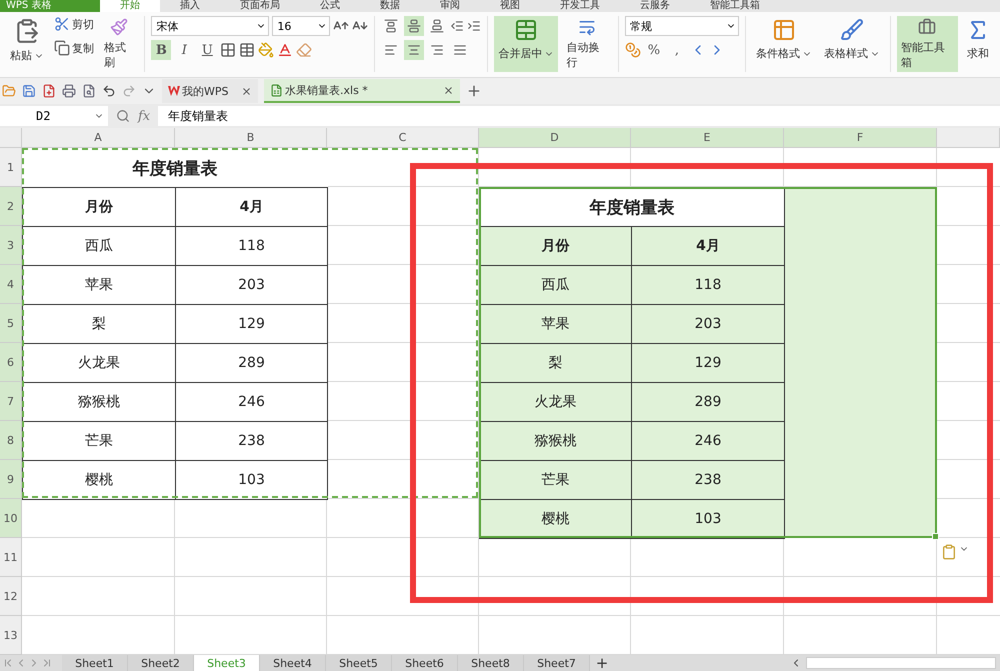 Image resolution: width=1000 pixels, height=671 pixels. I want to click on sum-button: 求和, so click(978, 44).